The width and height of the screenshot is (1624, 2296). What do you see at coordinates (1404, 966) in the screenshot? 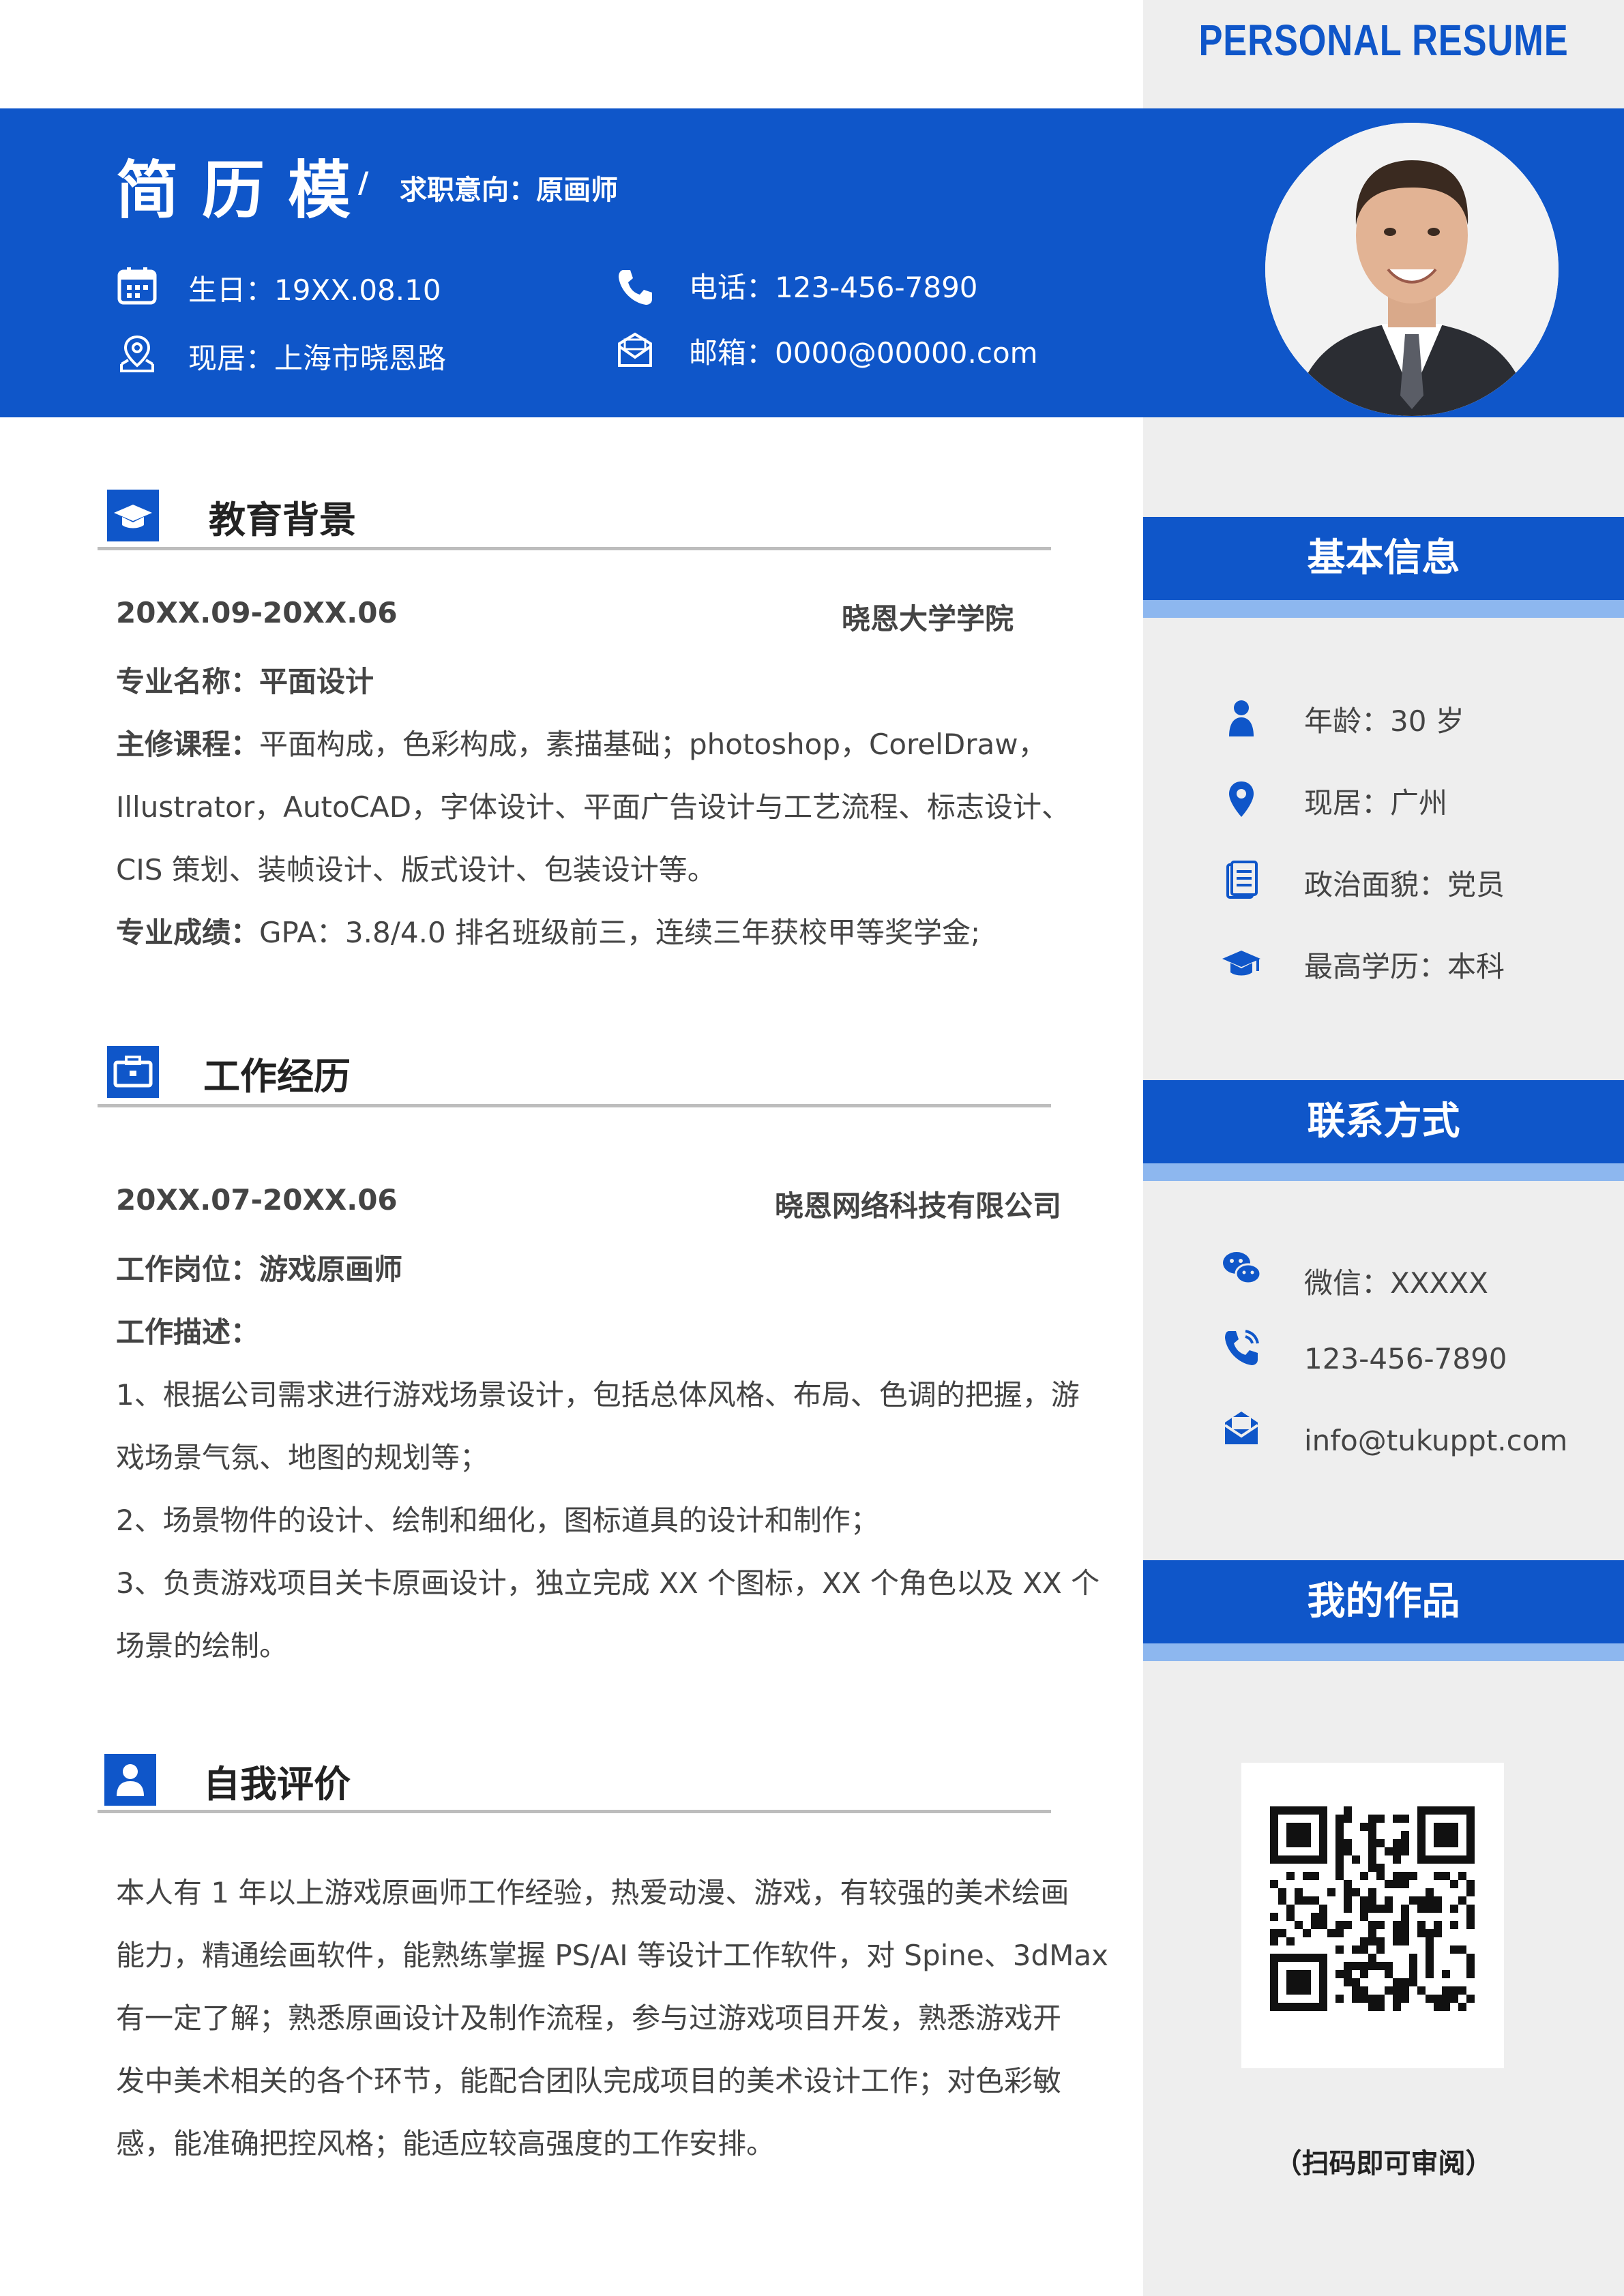
I see `degree-text: 最高学历：本科` at bounding box center [1404, 966].